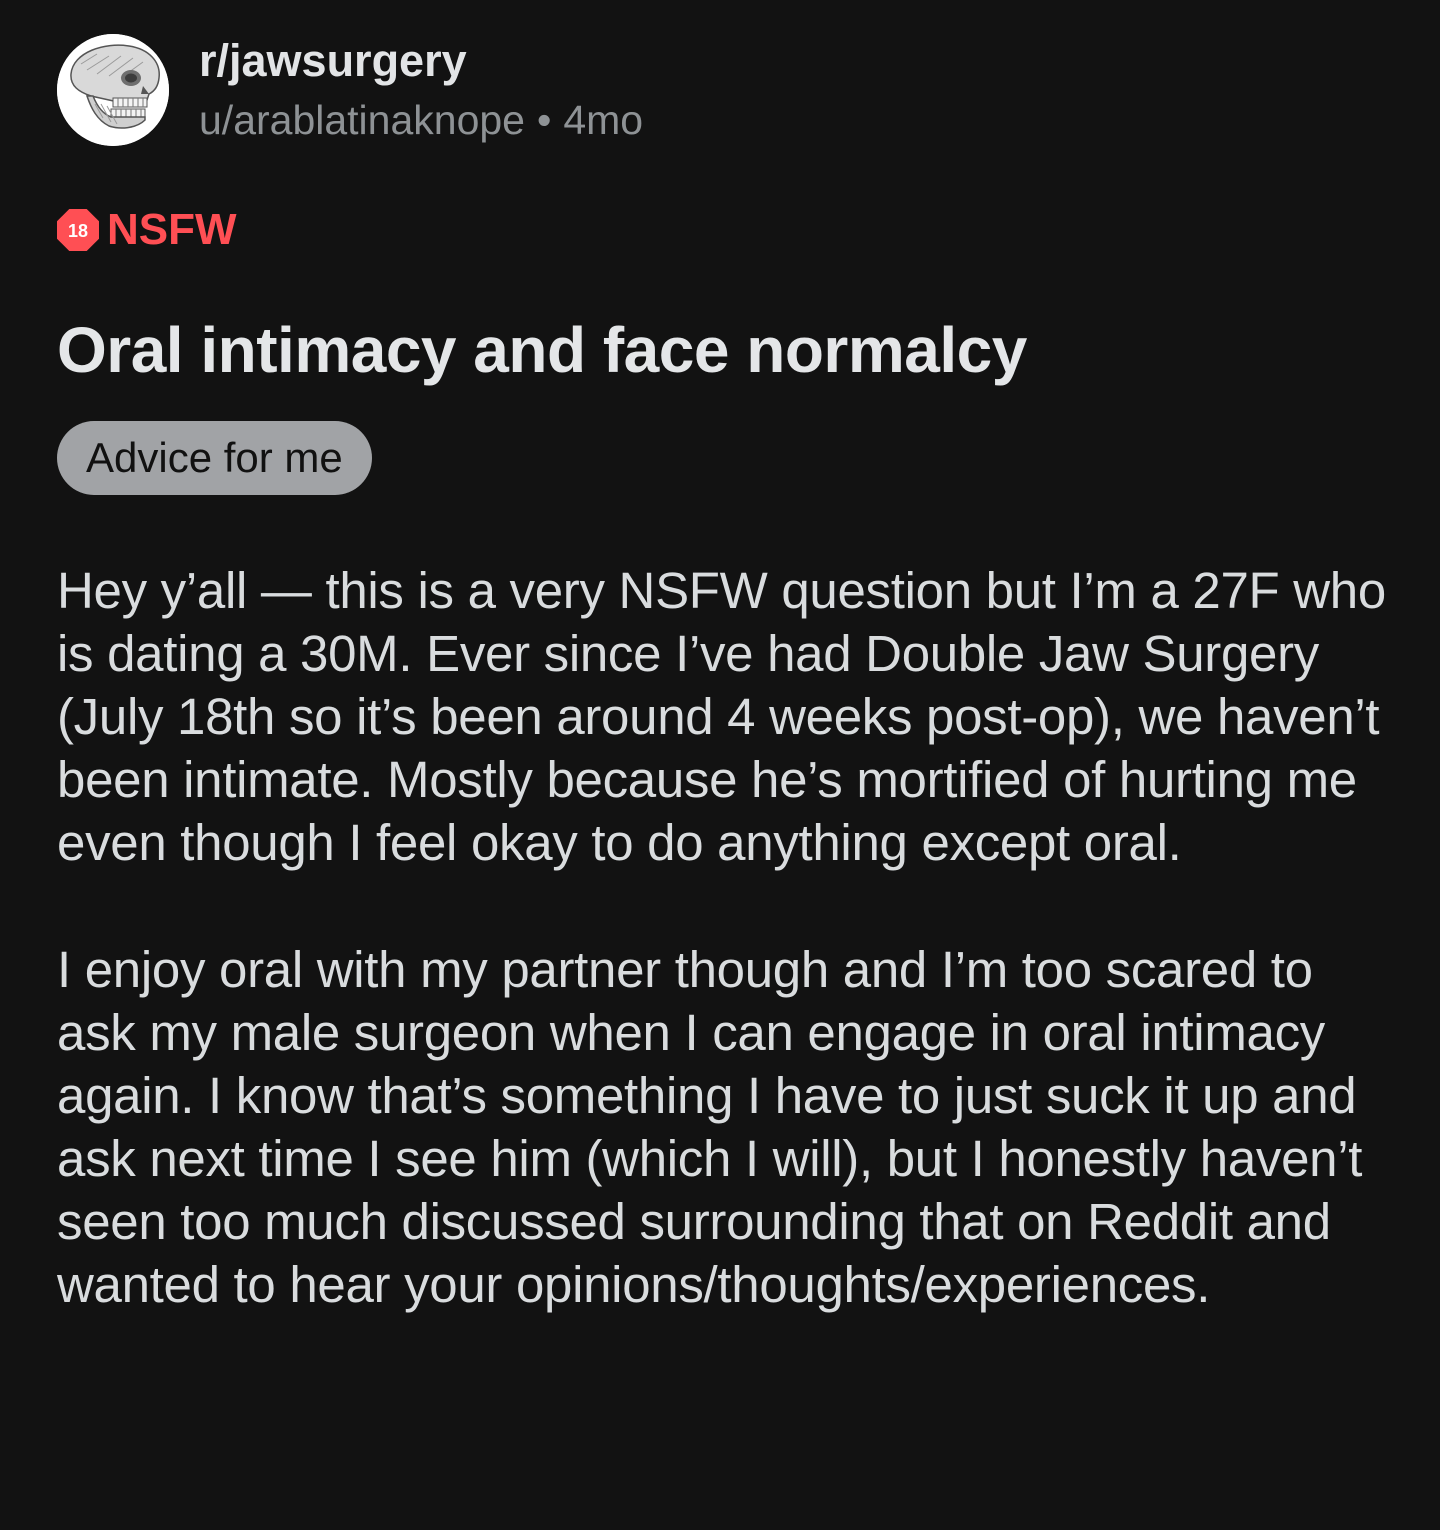  I want to click on post-header: r/jawsurgery u/arablatinaknope • 4mo, so click(722, 89).